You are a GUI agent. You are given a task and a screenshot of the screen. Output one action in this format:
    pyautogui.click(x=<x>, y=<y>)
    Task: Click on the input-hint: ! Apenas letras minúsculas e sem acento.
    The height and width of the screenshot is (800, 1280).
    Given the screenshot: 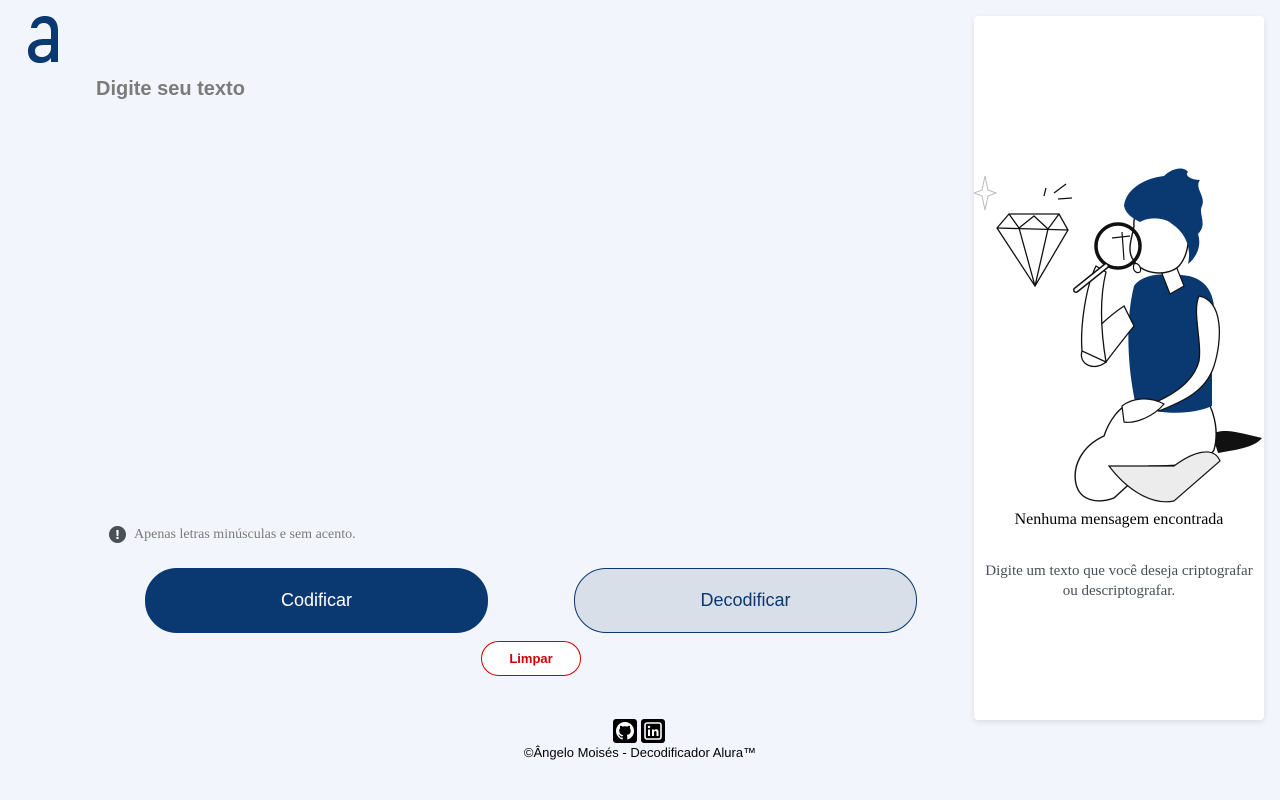 What is the action you would take?
    pyautogui.click(x=232, y=534)
    